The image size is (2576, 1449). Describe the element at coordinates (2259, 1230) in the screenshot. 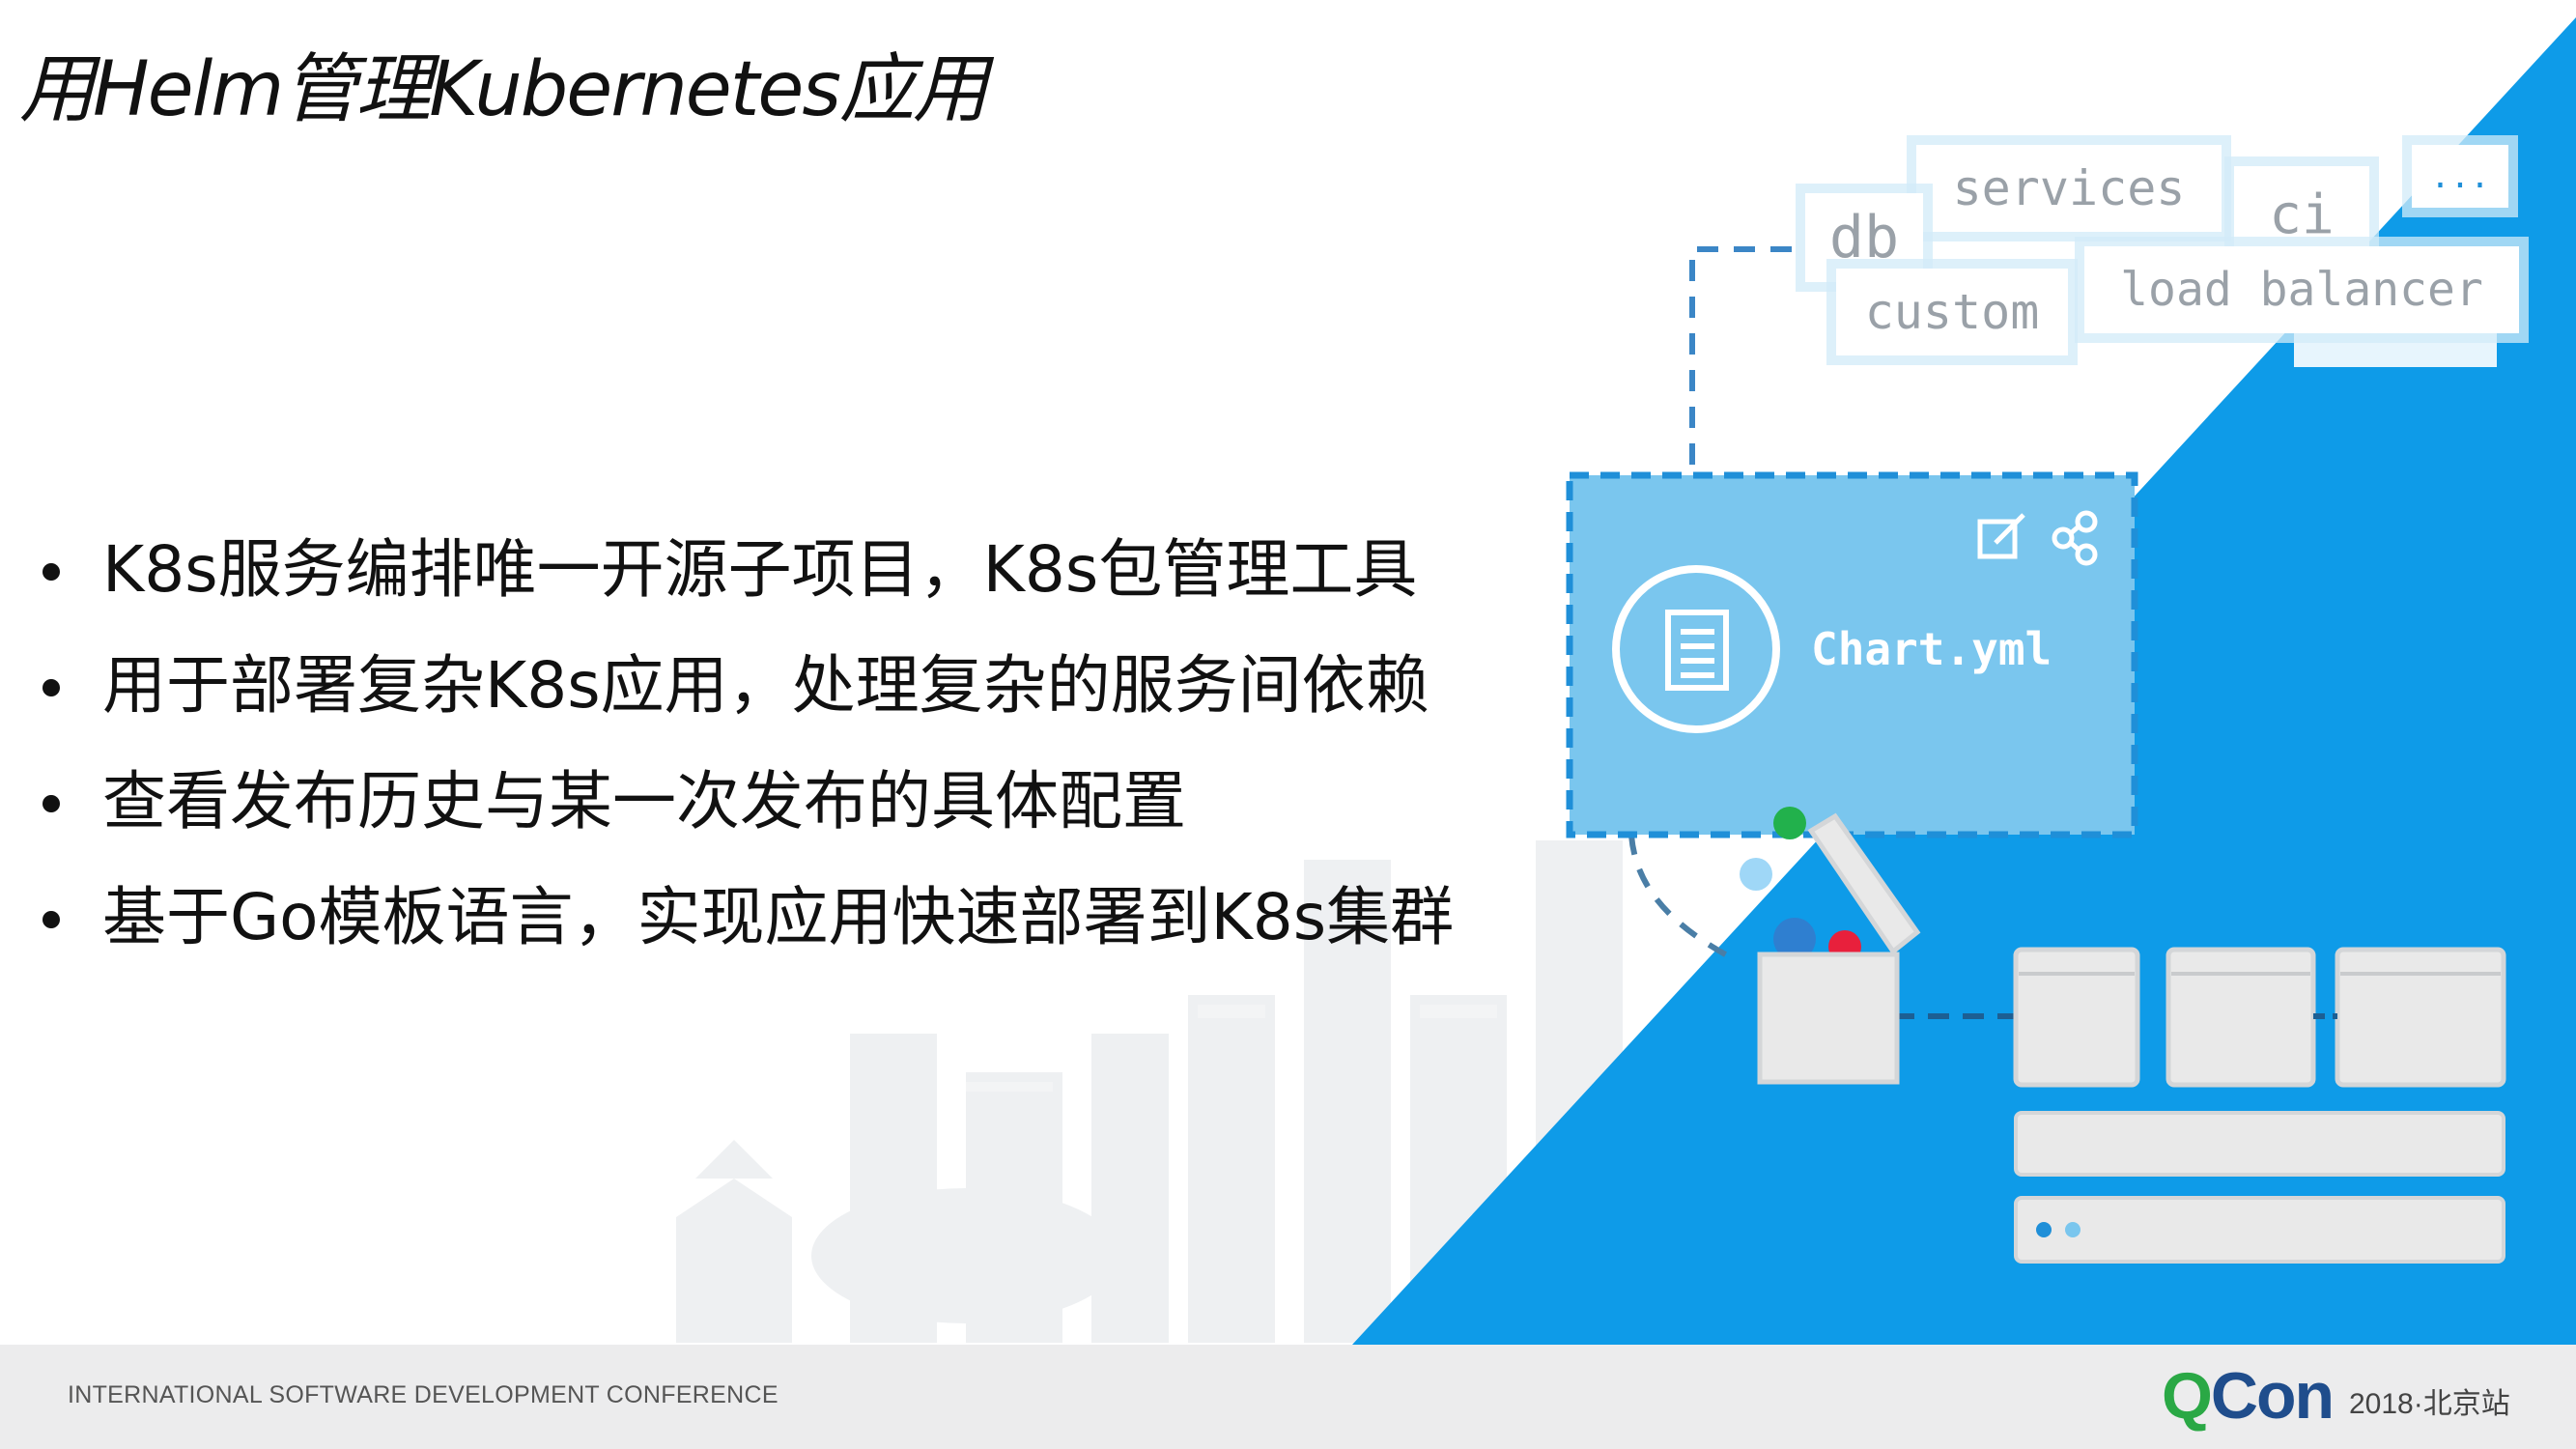

I see `cluster-status-bar` at that location.